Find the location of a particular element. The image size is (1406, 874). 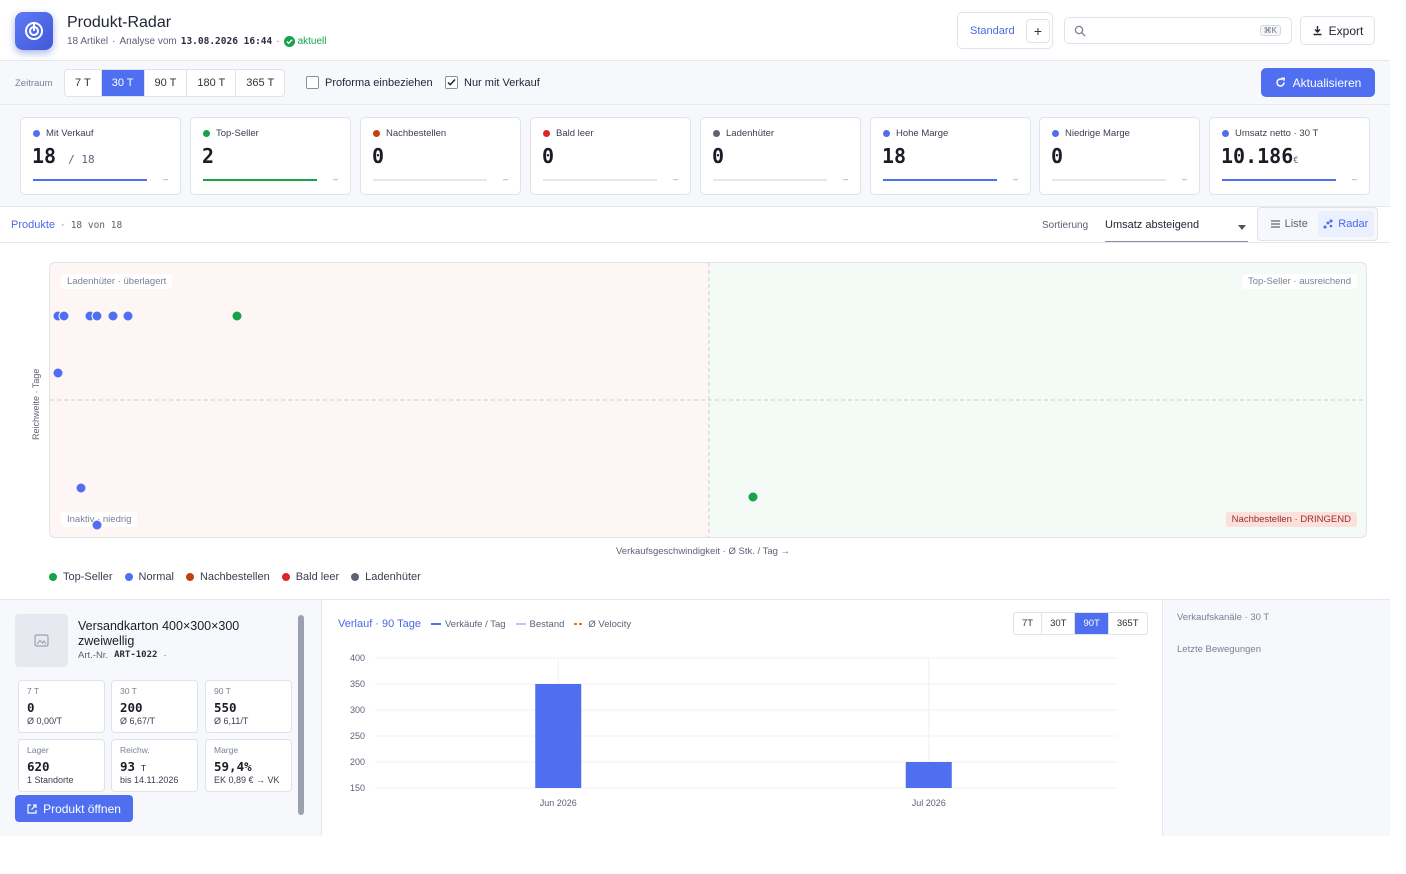

legend-item: Normal is located at coordinates (149, 577).